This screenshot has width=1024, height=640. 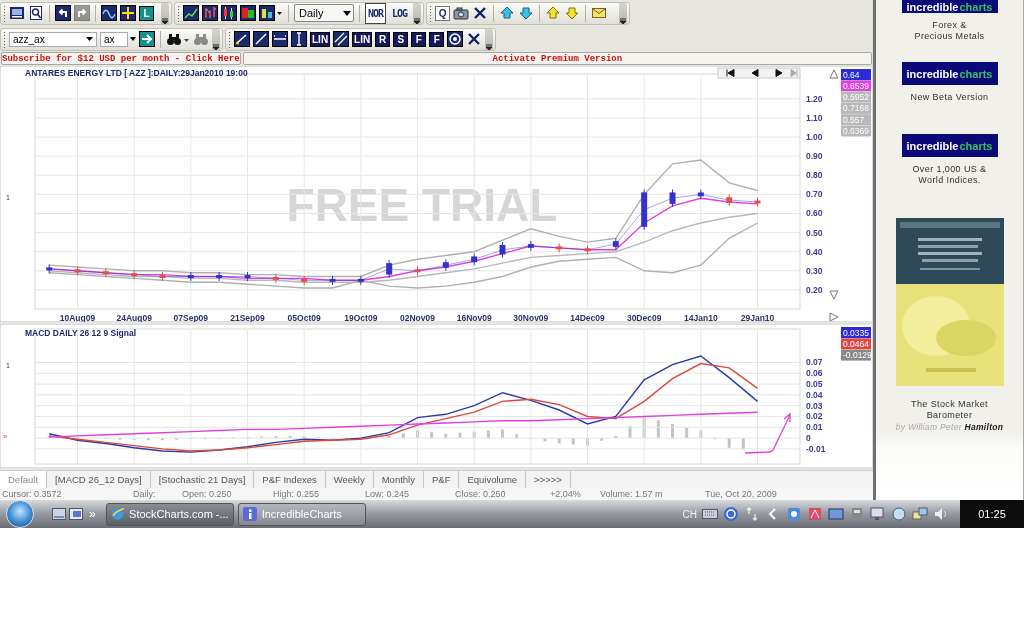 I want to click on axis-label: 0.90, so click(x=814, y=156).